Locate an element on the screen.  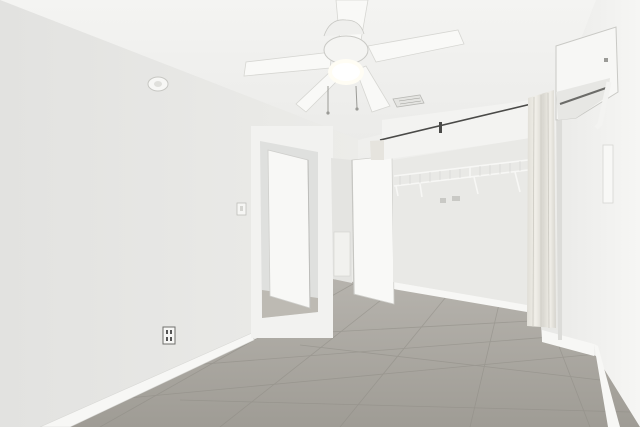
closet-curtain is located at coordinates (541, 209).